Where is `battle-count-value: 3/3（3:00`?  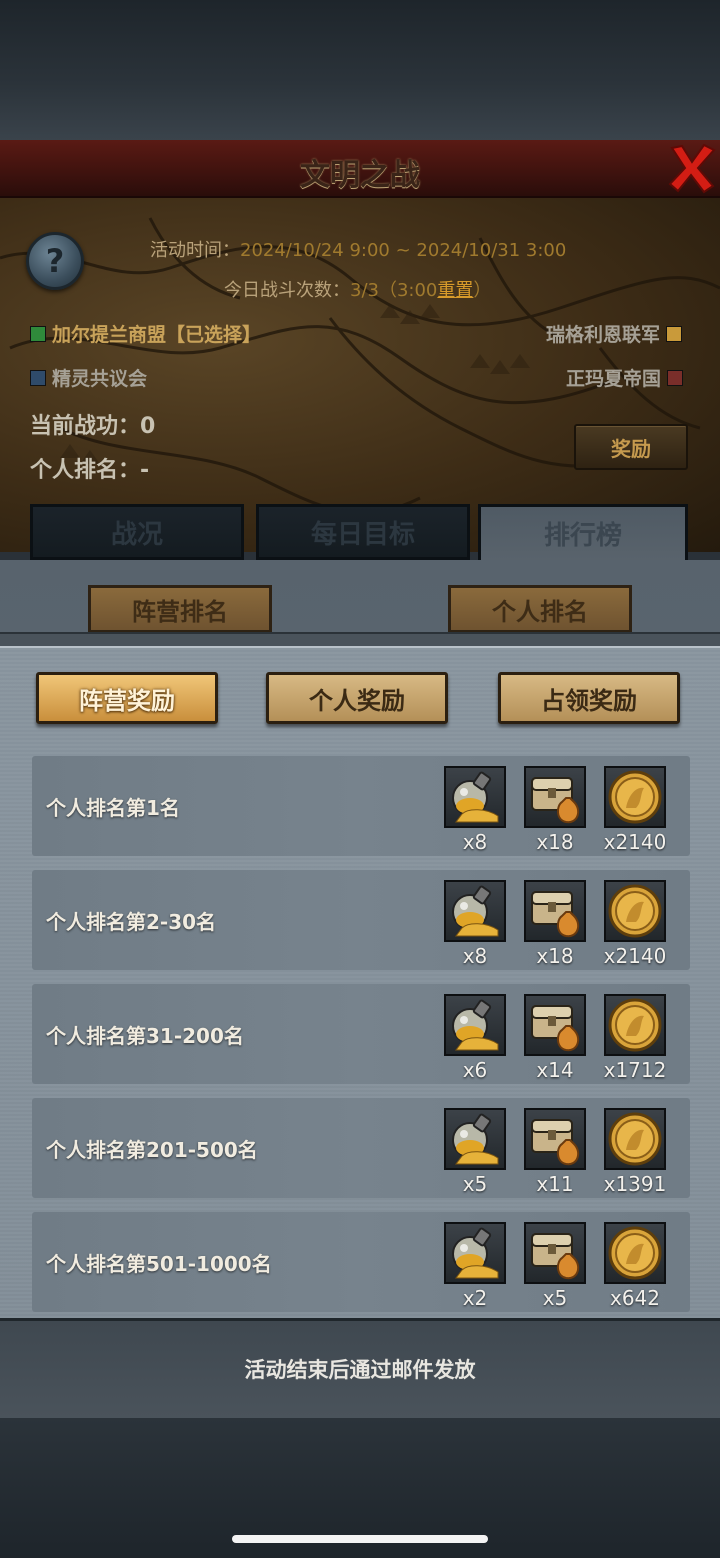 battle-count-value: 3/3（3:00 is located at coordinates (394, 290).